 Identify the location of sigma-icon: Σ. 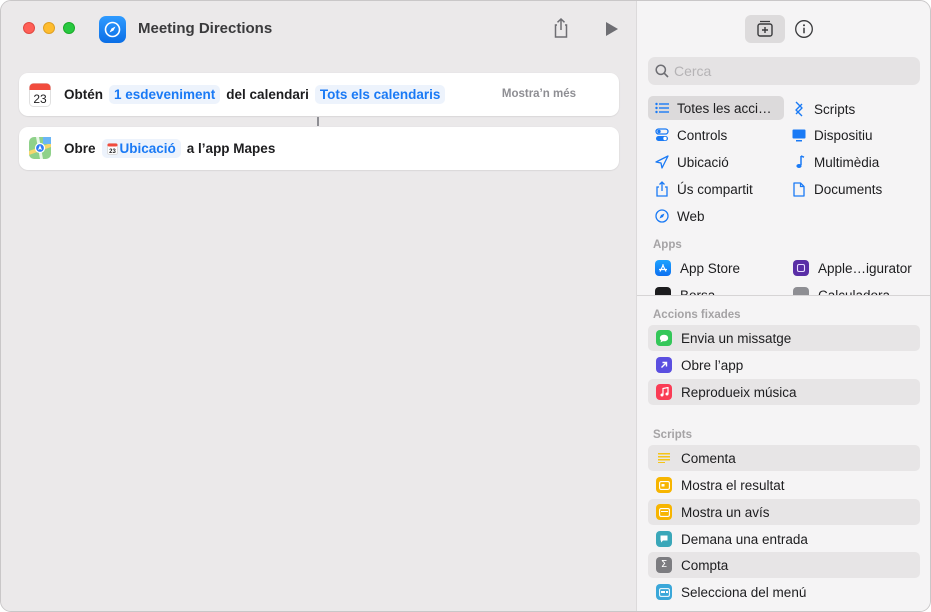
(664, 565).